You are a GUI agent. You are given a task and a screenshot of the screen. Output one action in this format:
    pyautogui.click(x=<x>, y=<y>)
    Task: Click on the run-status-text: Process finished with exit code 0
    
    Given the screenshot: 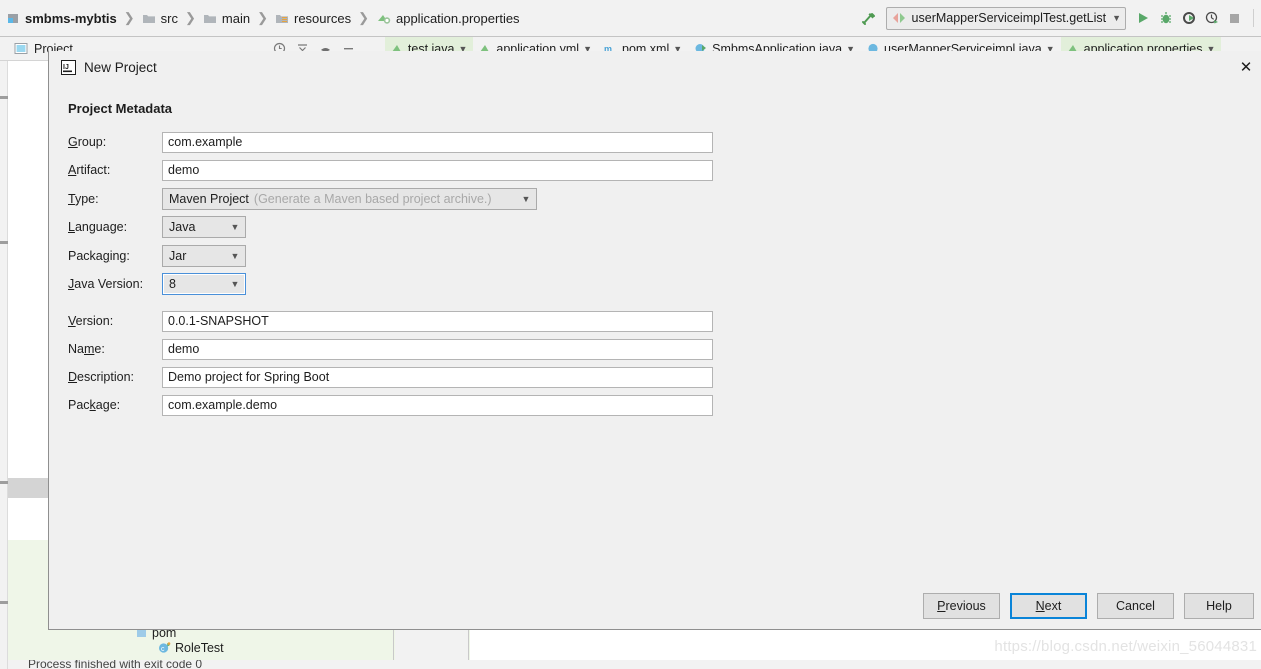 What is the action you would take?
    pyautogui.click(x=115, y=664)
    